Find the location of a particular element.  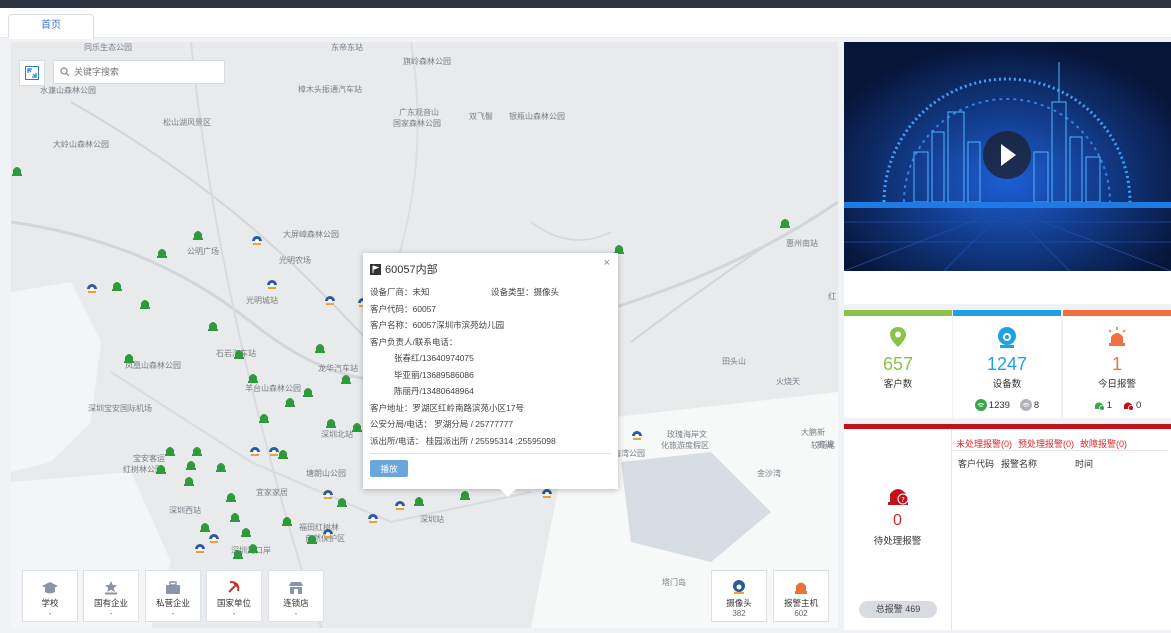

legend-government: 国家单位 - is located at coordinates (234, 596).